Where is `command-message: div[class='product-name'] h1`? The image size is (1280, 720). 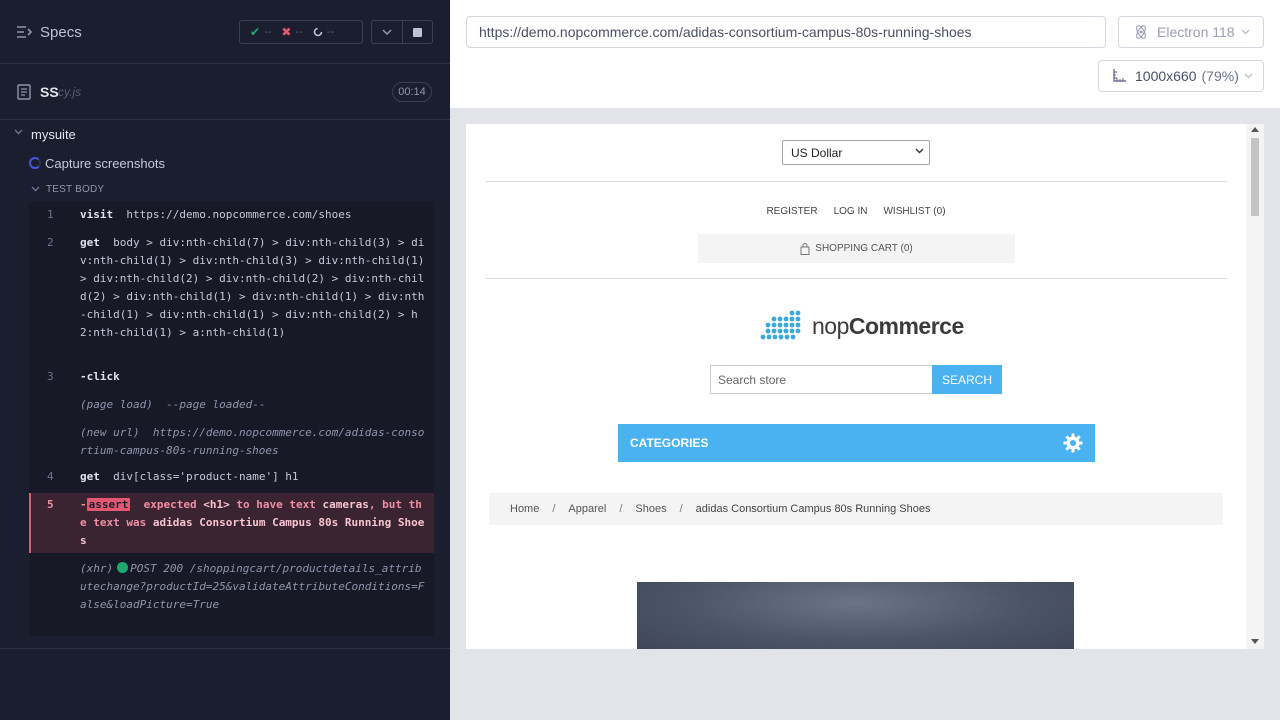
command-message: div[class='product-name'] h1 is located at coordinates (206, 476).